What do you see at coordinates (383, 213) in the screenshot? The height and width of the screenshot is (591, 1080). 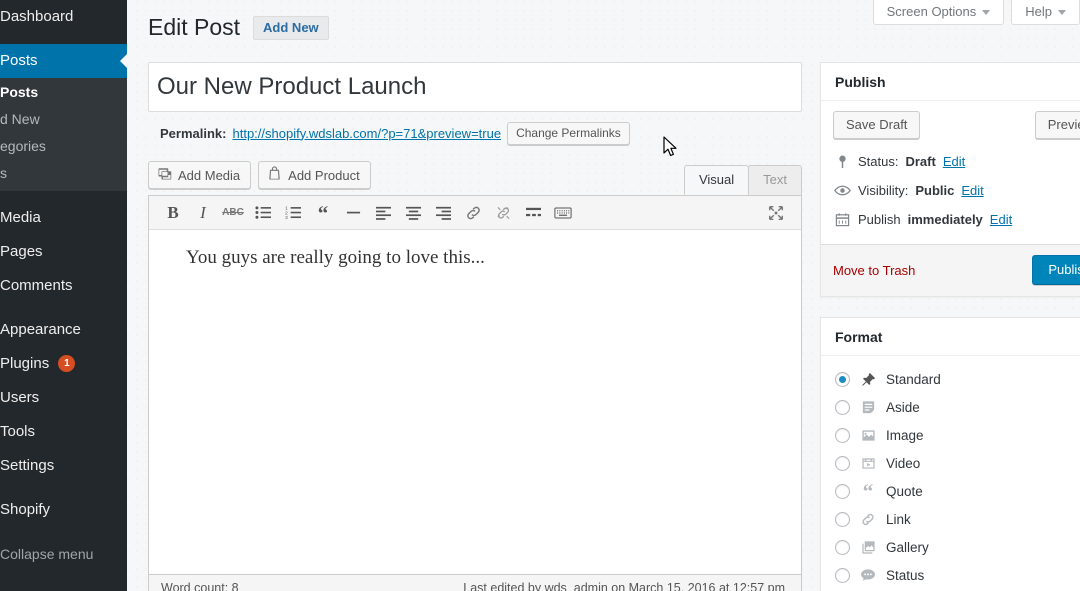 I see `align-left-icon` at bounding box center [383, 213].